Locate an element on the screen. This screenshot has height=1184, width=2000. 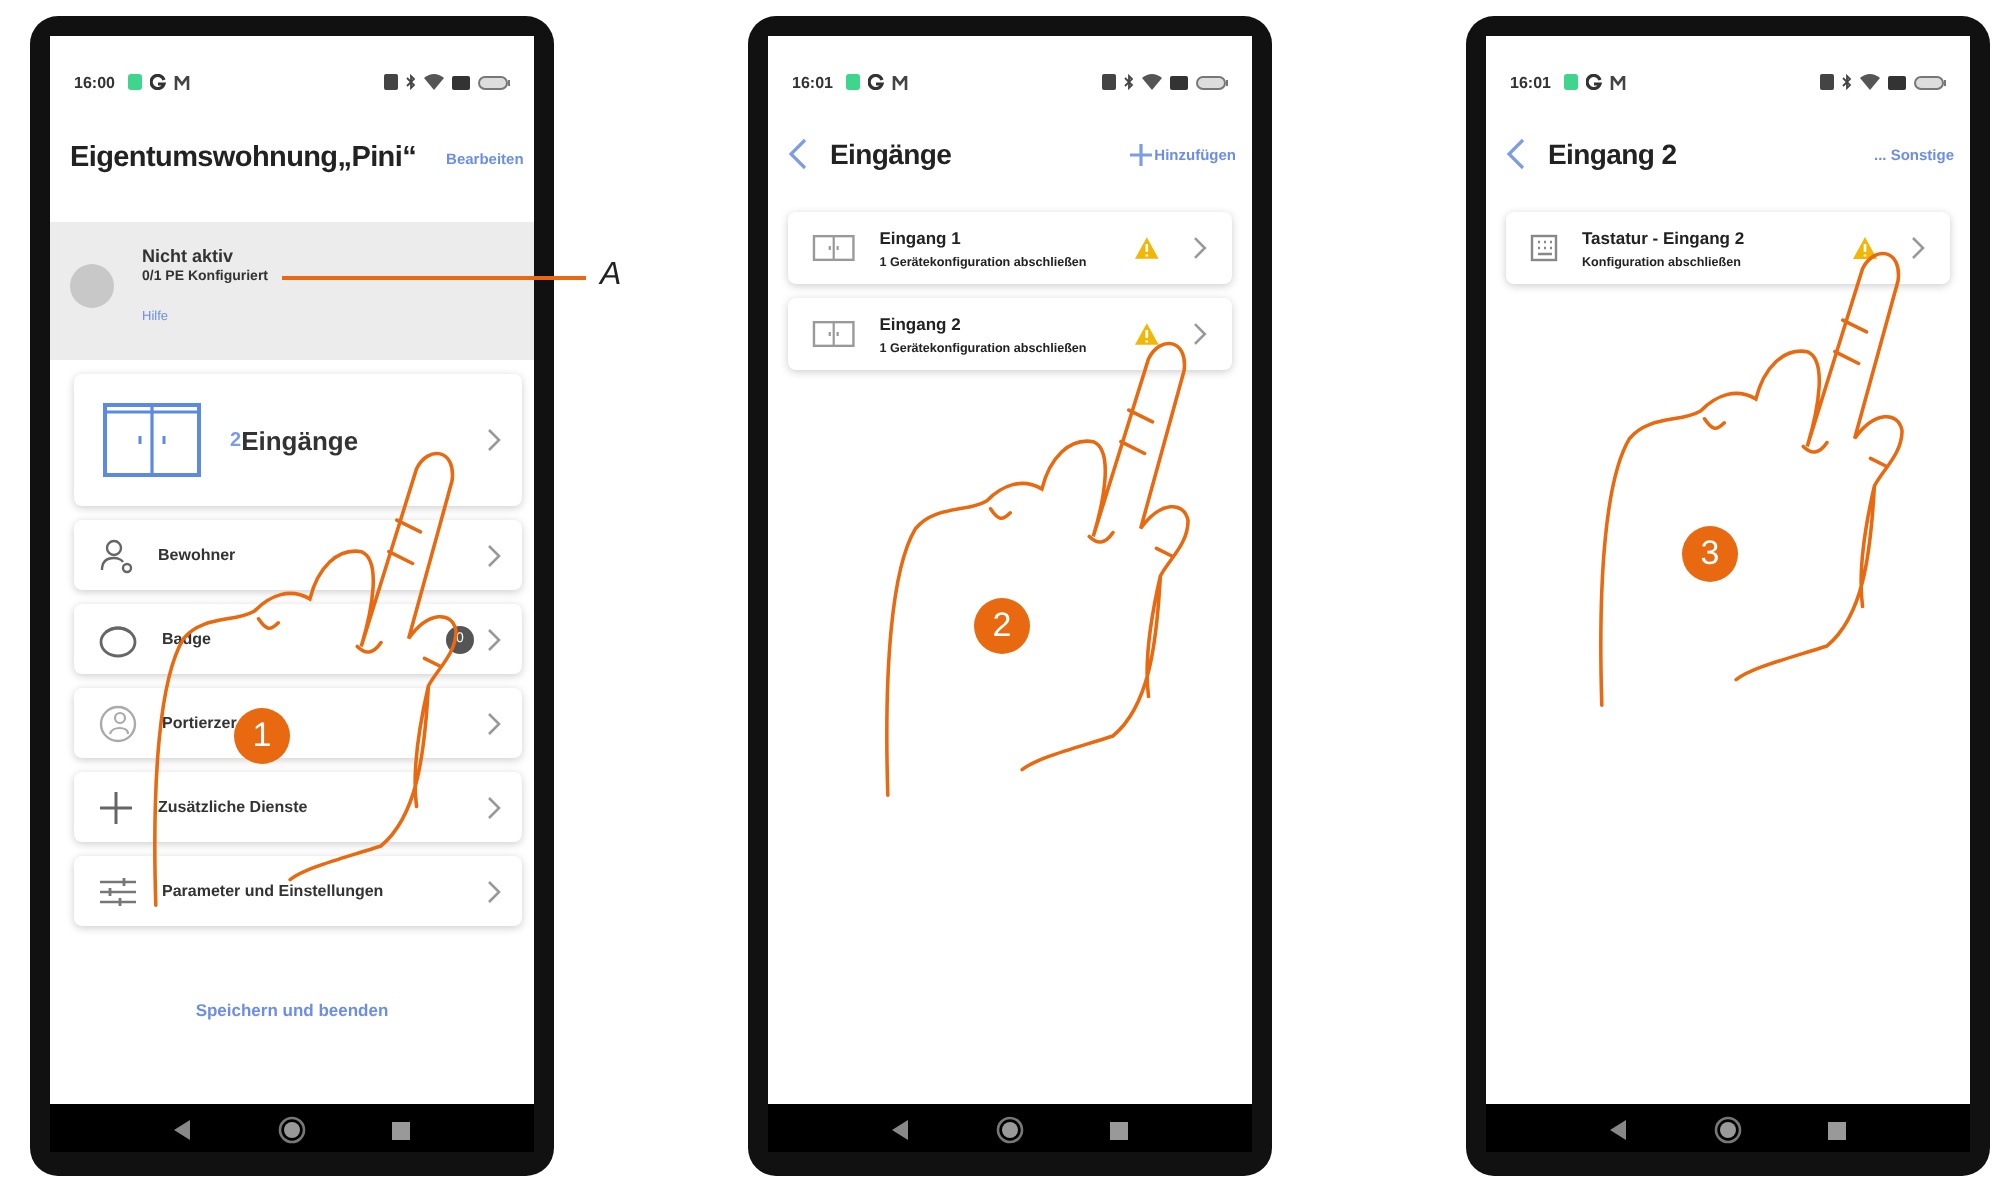
keypad-icon is located at coordinates (1544, 248).